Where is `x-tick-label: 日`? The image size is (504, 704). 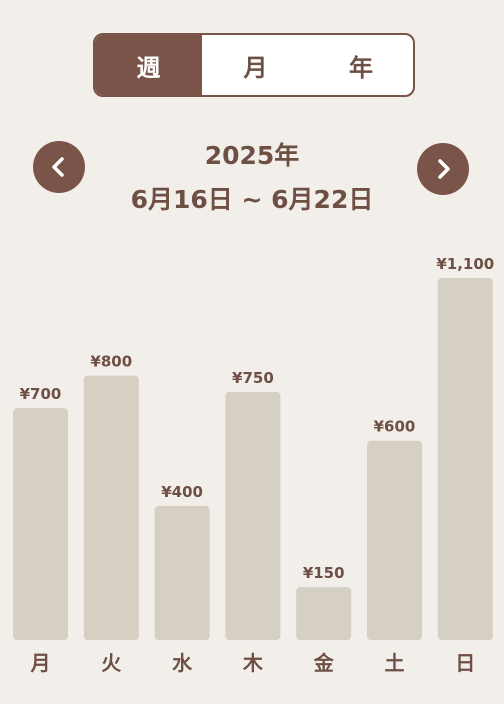 x-tick-label: 日 is located at coordinates (465, 663).